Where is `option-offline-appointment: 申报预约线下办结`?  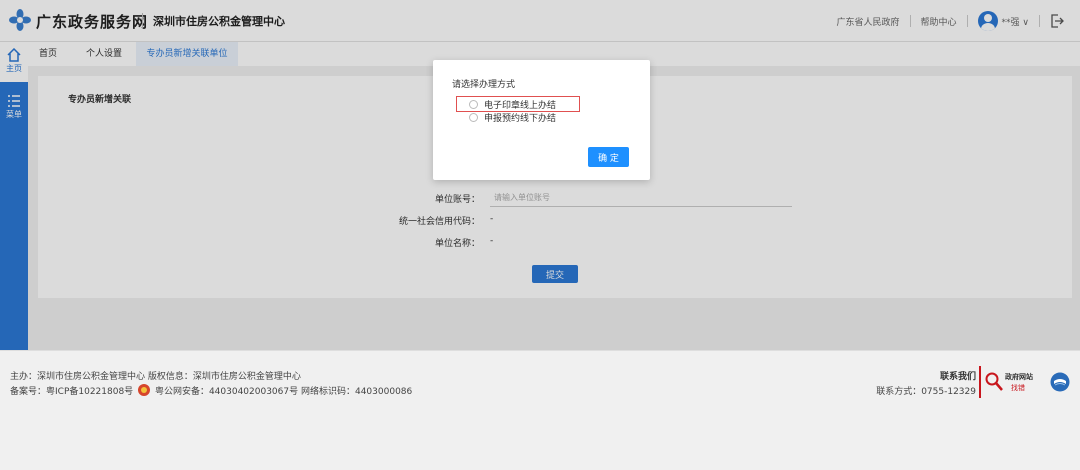
option-offline-appointment: 申报预约线下办结 is located at coordinates (512, 117).